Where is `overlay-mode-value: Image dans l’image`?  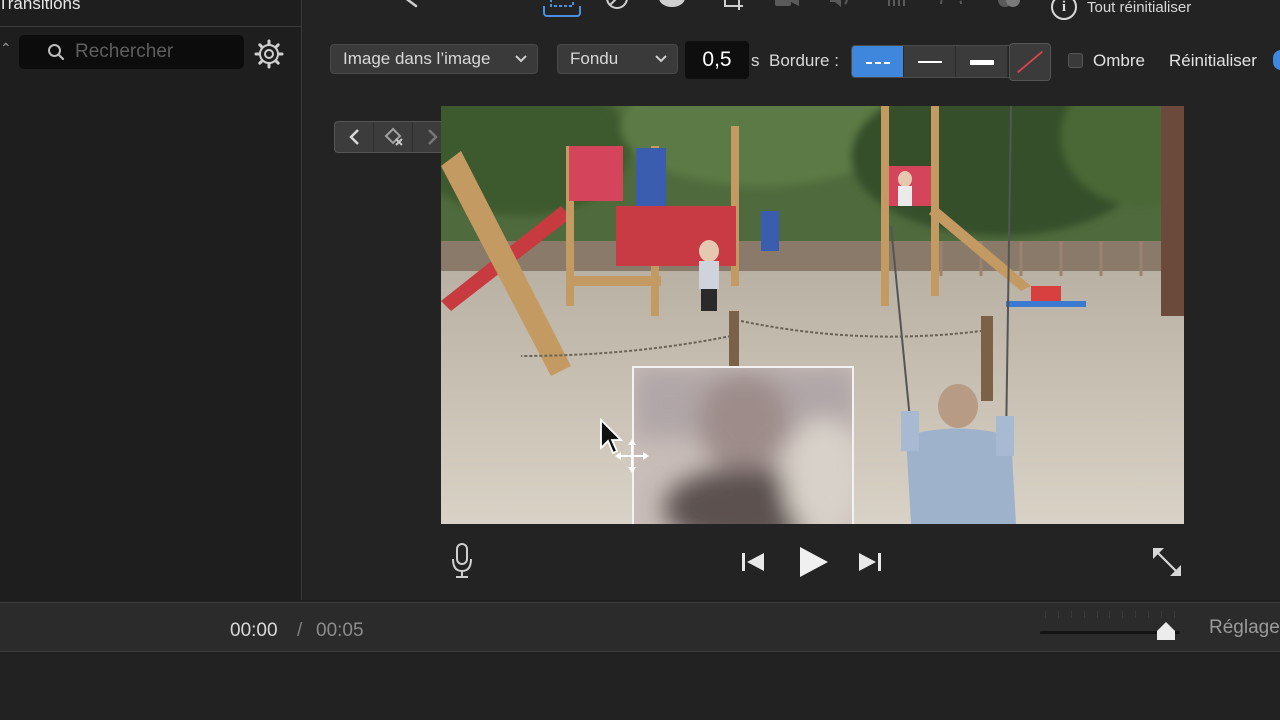
overlay-mode-value: Image dans l’image is located at coordinates (417, 58).